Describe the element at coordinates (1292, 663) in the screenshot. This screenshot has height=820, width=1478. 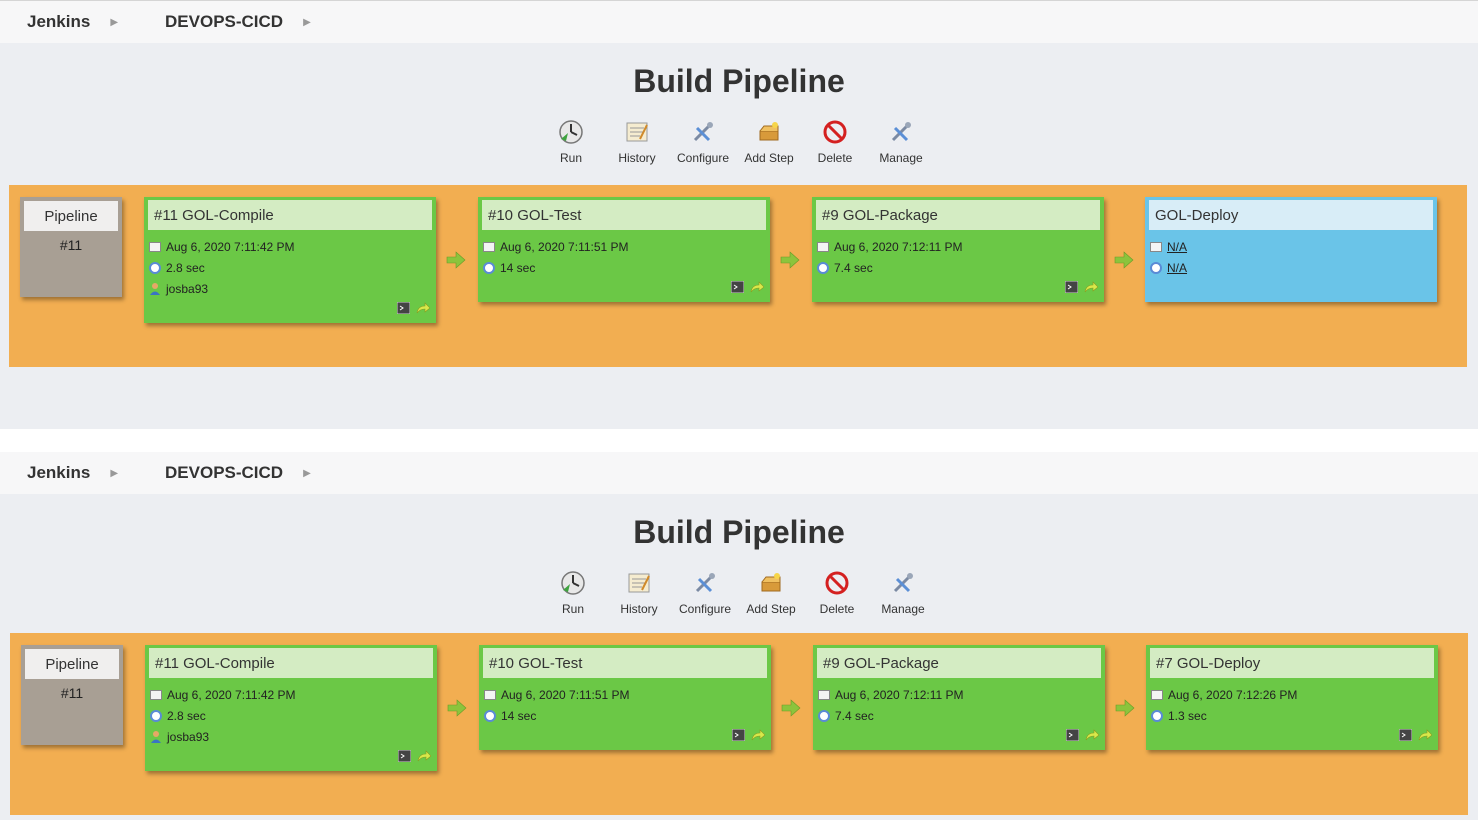
I see `job-title: #7 GOL-Deploy` at that location.